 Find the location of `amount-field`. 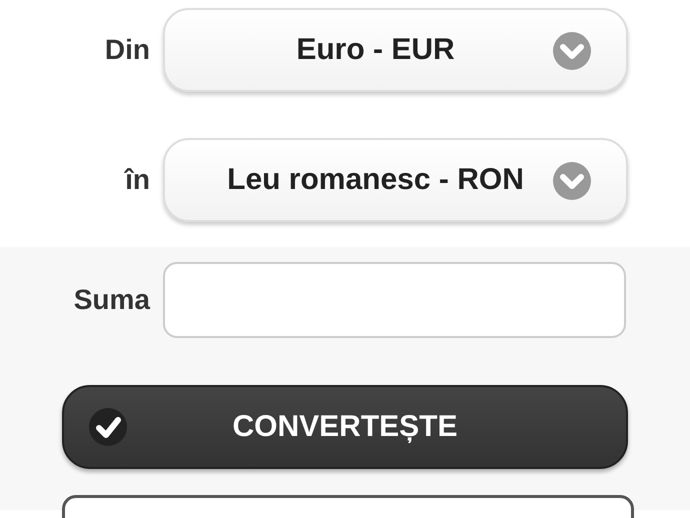

amount-field is located at coordinates (394, 300).